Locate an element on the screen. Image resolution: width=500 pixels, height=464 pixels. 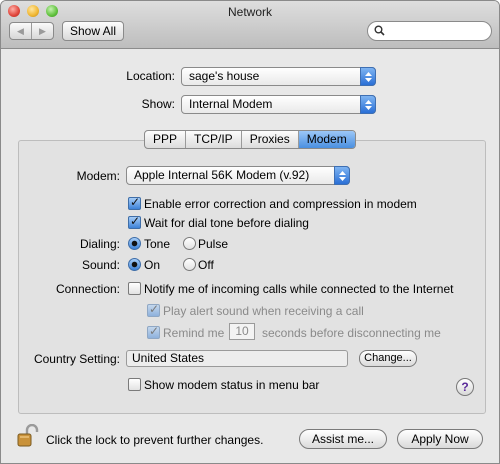
error-correction-checkbox is located at coordinates (134, 202).